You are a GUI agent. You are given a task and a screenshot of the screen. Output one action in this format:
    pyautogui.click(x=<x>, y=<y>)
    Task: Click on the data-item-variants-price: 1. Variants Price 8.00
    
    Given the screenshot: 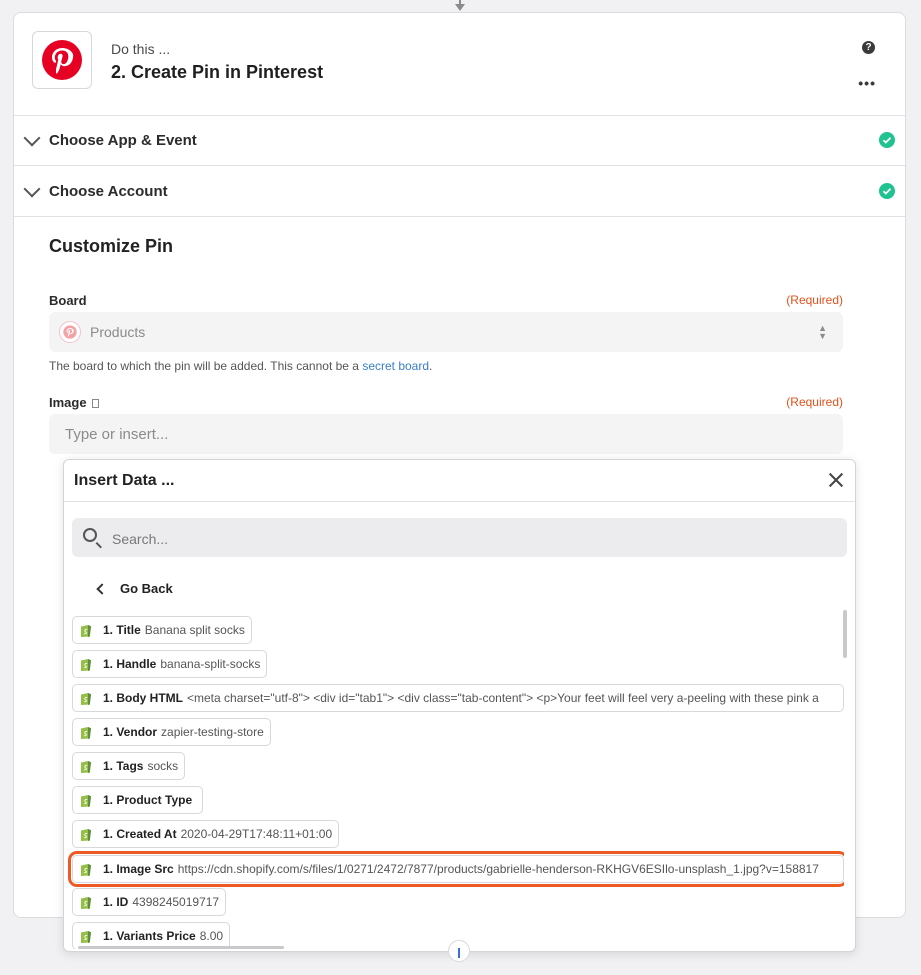 What is the action you would take?
    pyautogui.click(x=151, y=935)
    